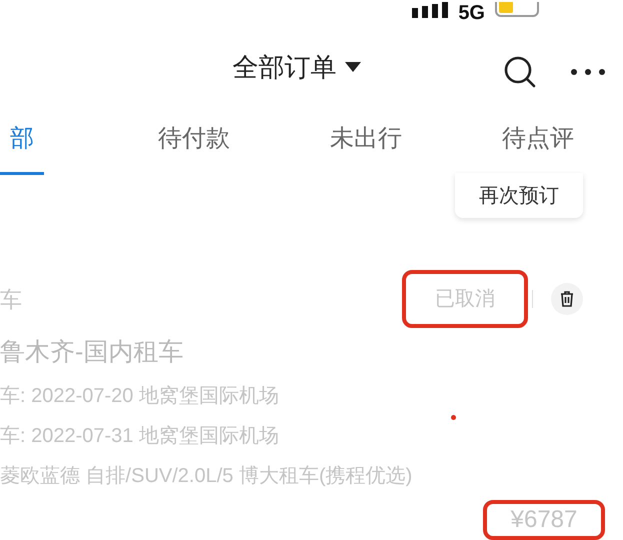  What do you see at coordinates (366, 139) in the screenshot?
I see `tab: 未出行` at bounding box center [366, 139].